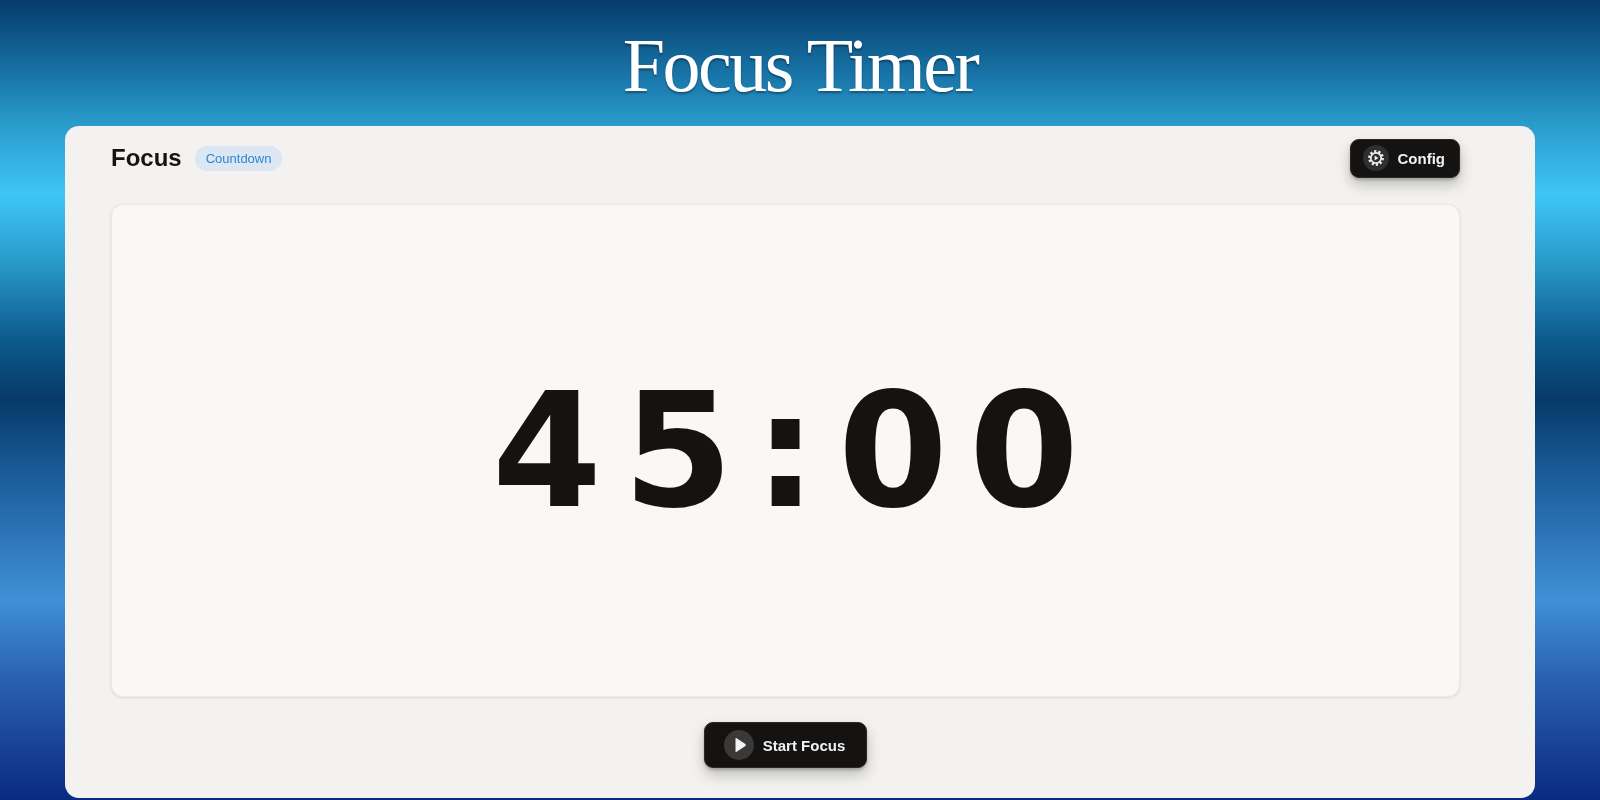 The height and width of the screenshot is (800, 1600). What do you see at coordinates (800, 65) in the screenshot?
I see `page-title: Focus Timer` at bounding box center [800, 65].